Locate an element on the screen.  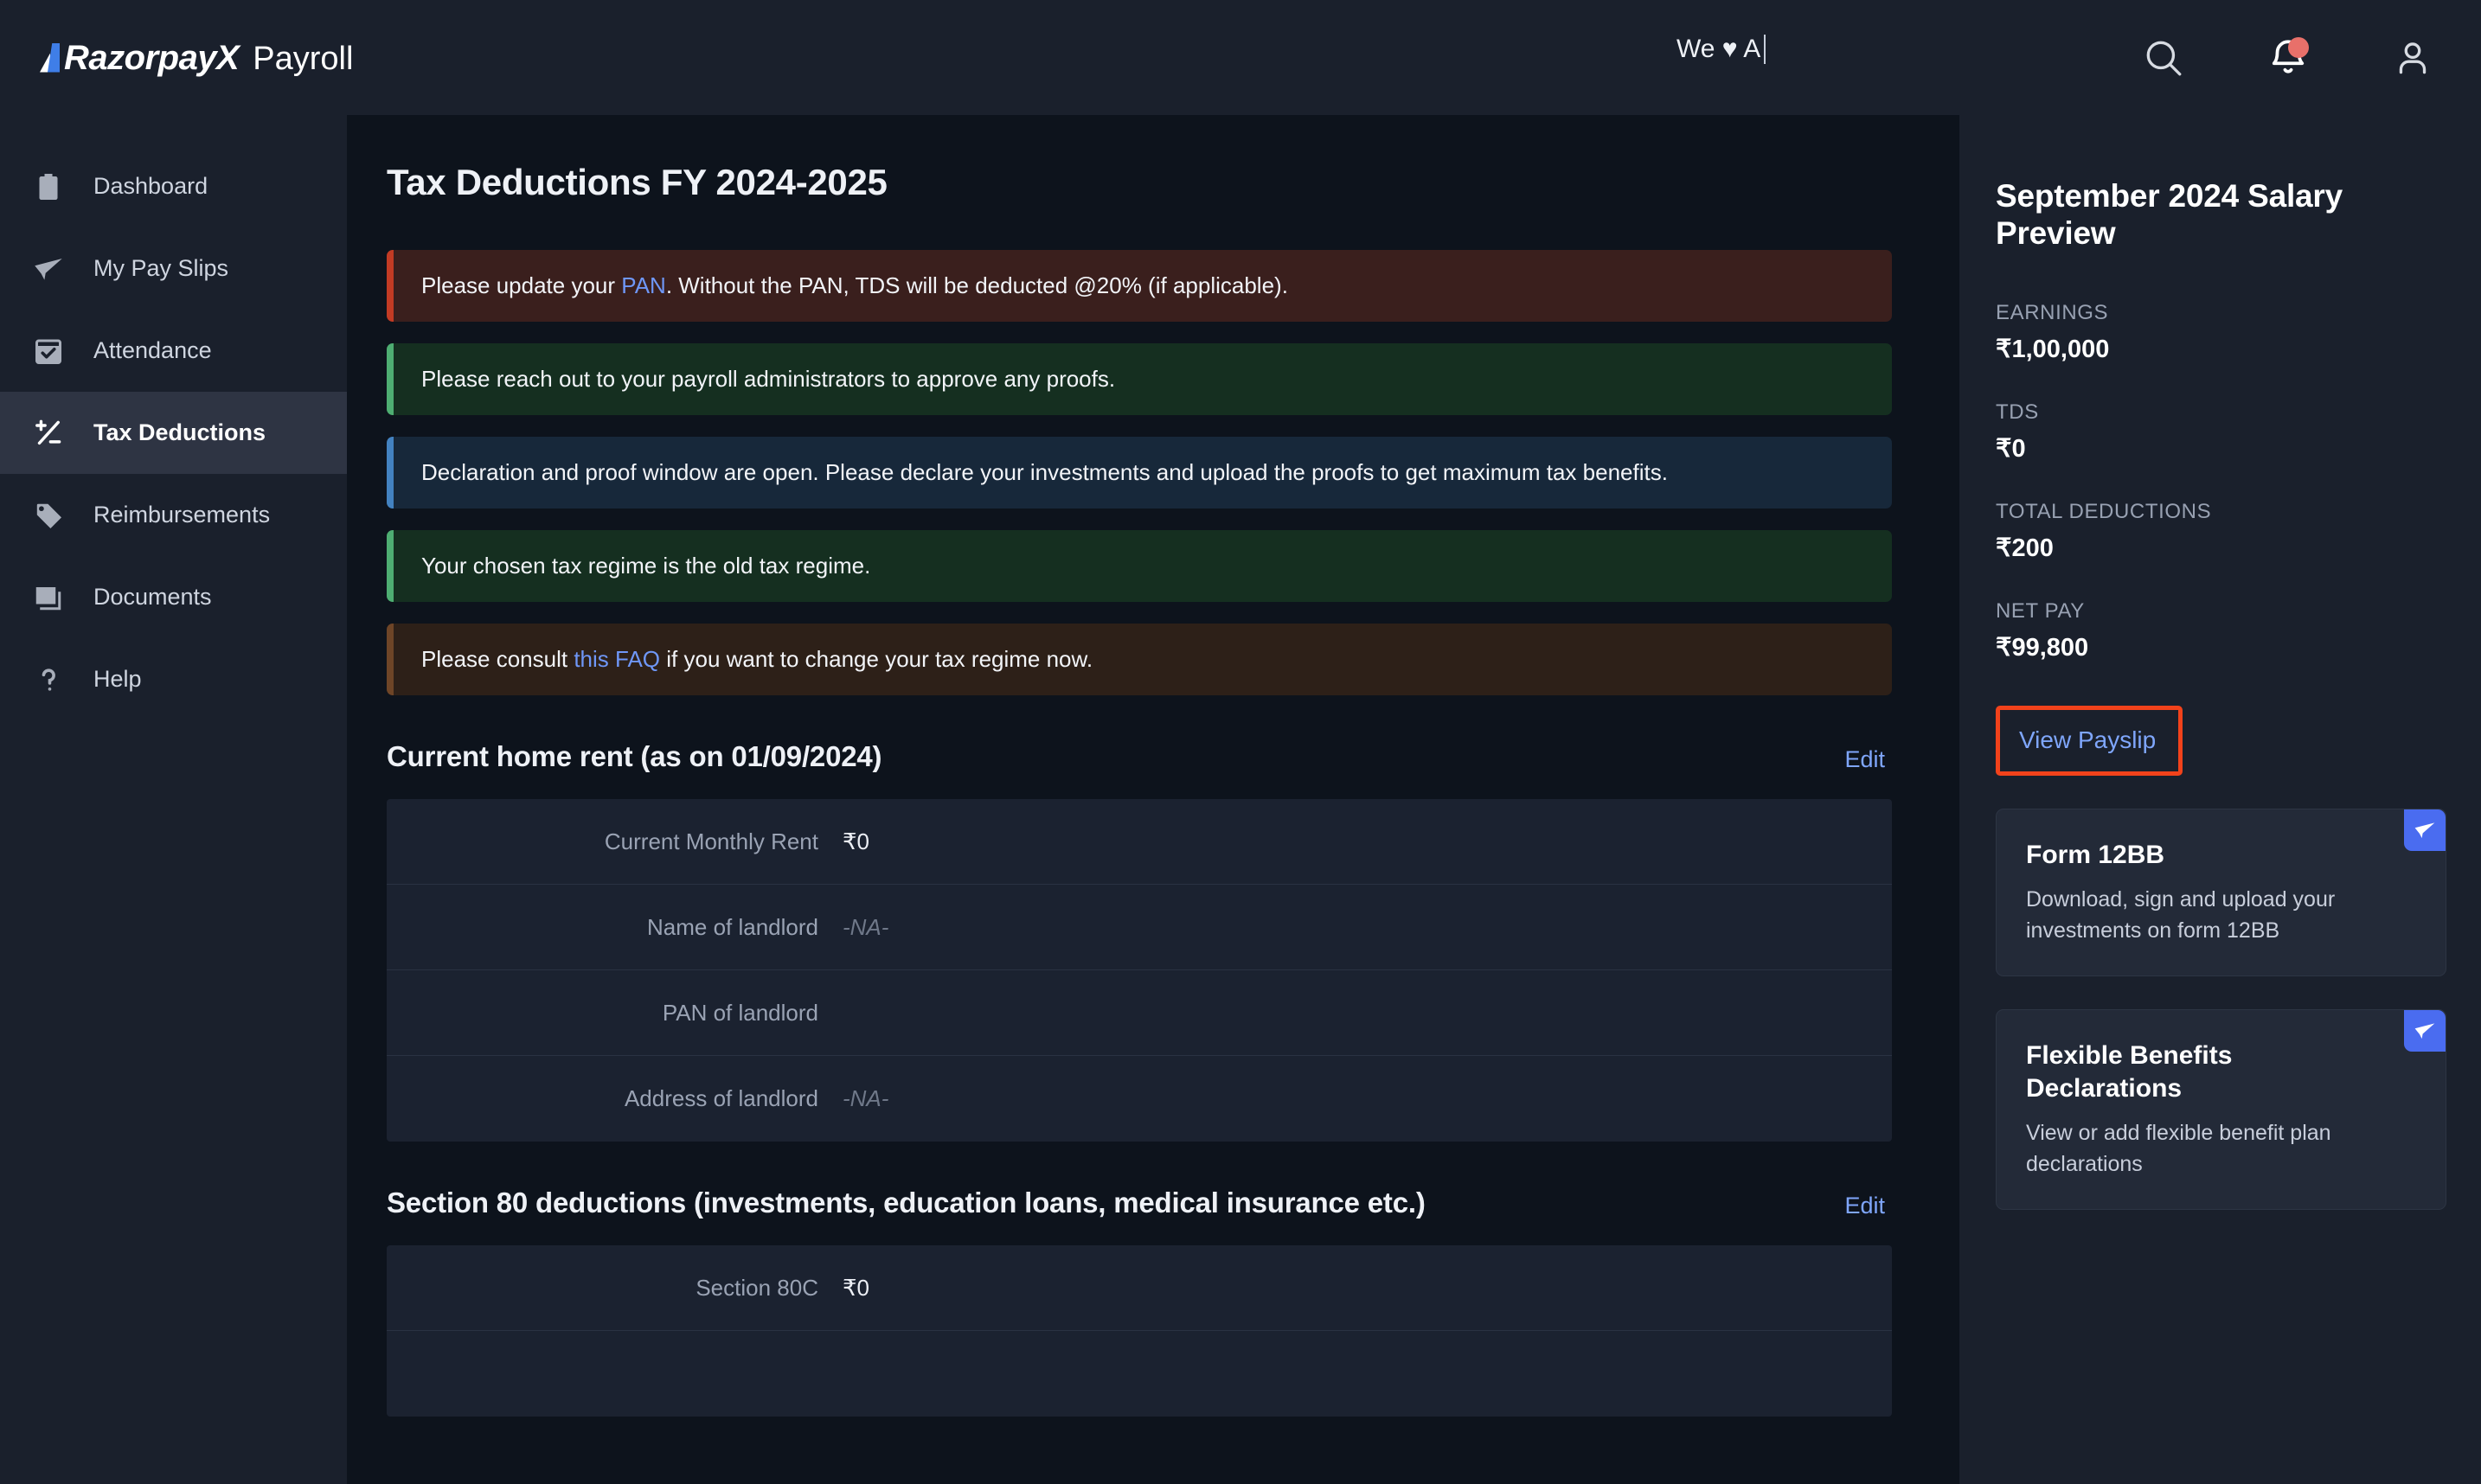
brand-logo: RazorpayX Payroll is located at coordinates (197, 58).